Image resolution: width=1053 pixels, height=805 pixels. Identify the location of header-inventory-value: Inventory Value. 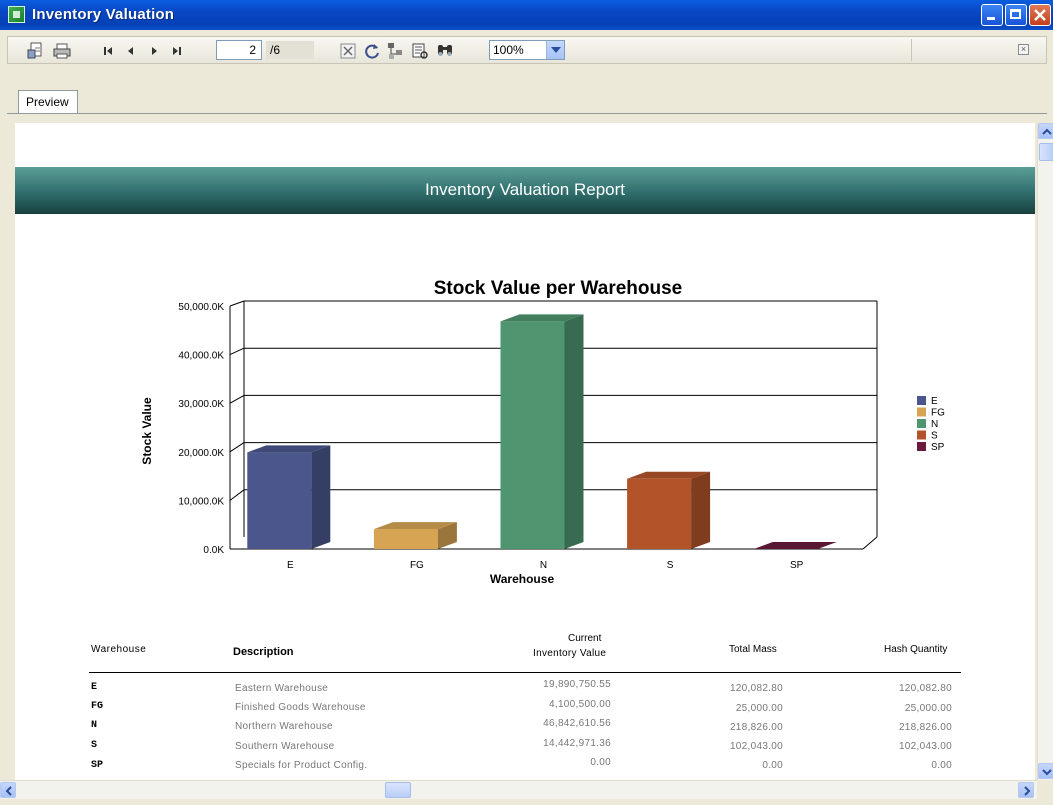
(570, 653).